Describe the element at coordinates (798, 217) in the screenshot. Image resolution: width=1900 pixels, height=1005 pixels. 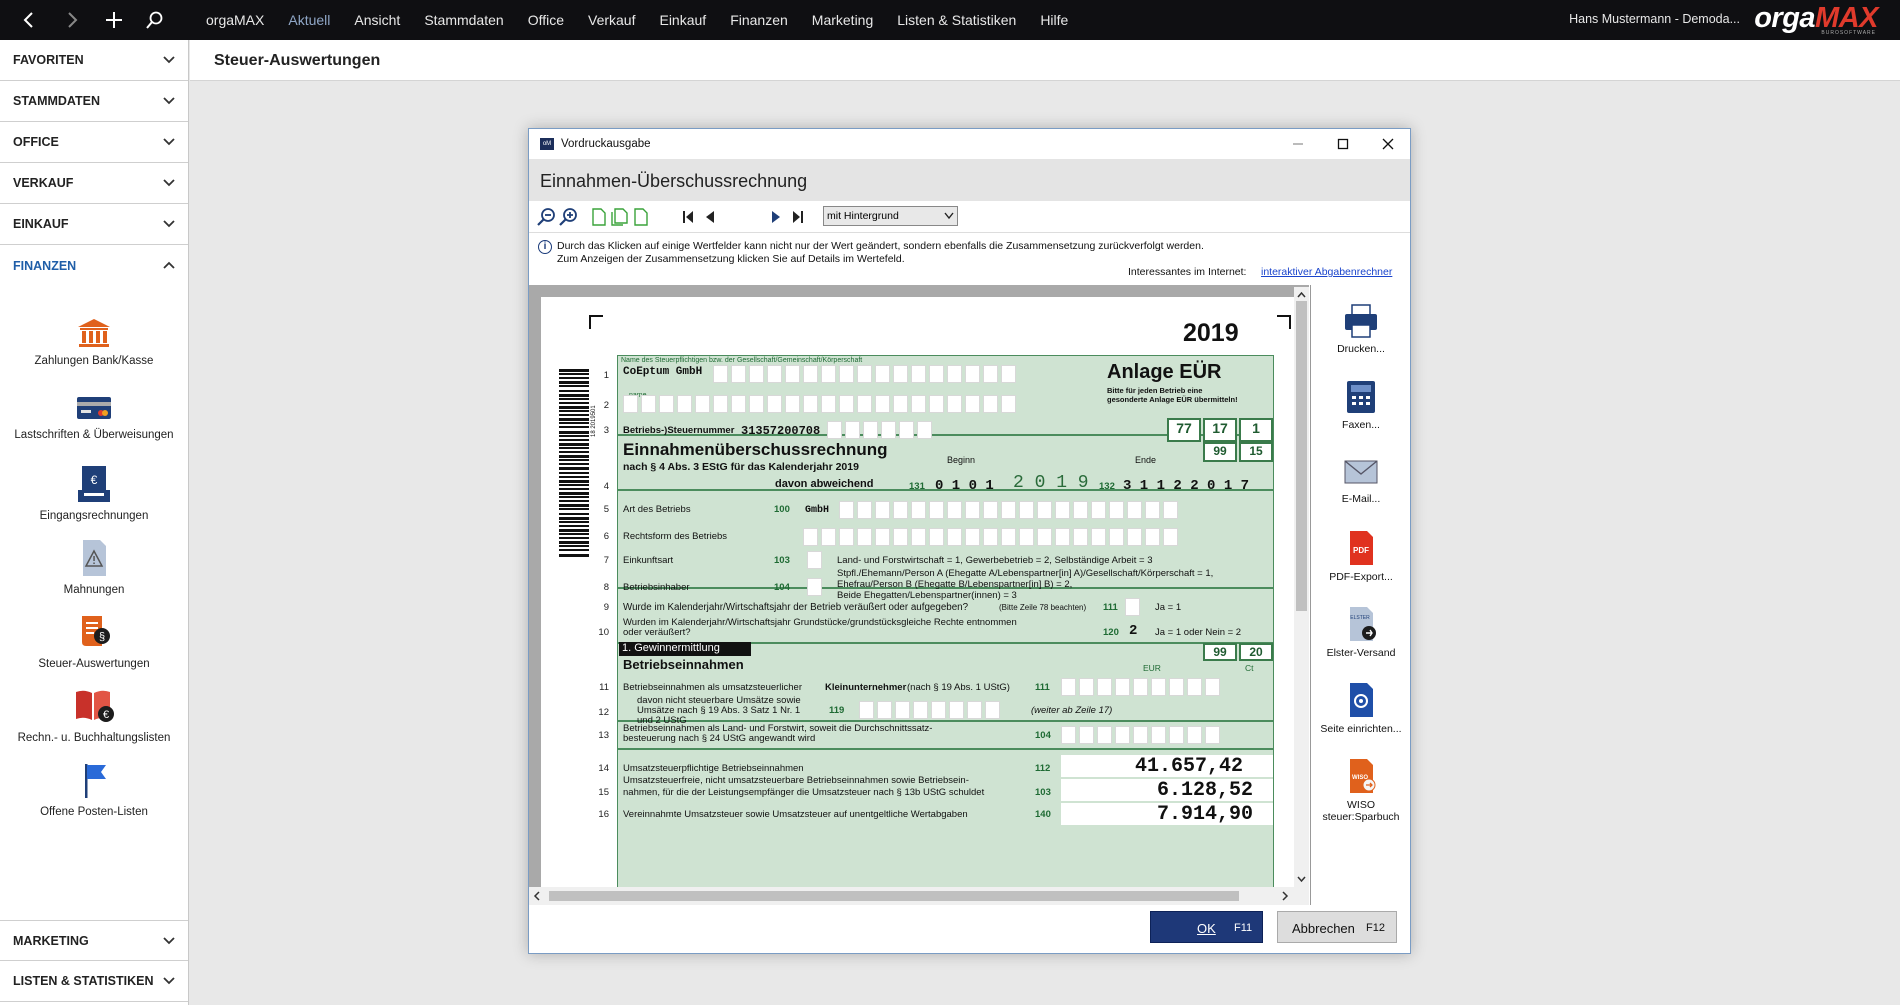
I see `last-page-button` at that location.